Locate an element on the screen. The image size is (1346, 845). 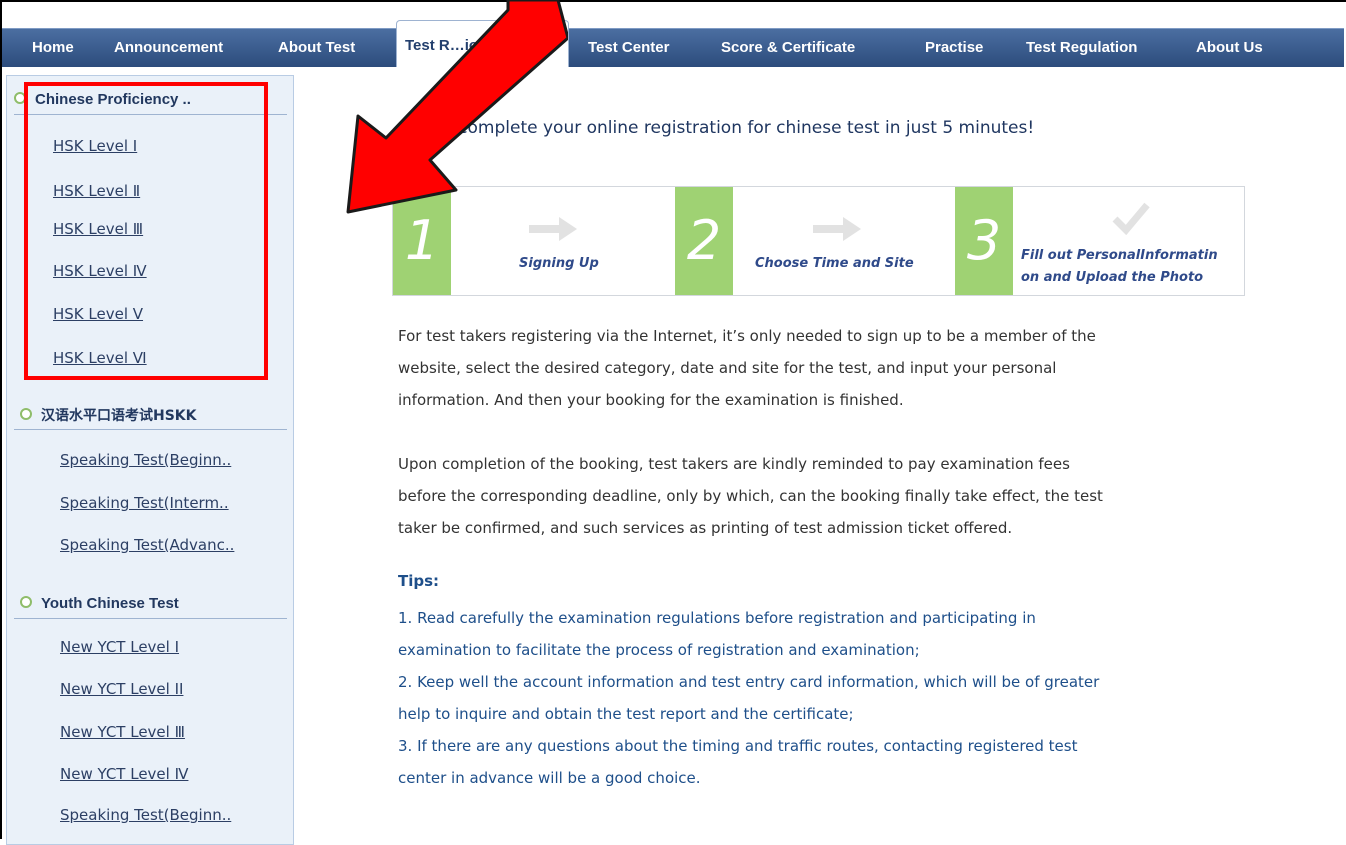
annotation-arrow-icon is located at coordinates (457, 107).